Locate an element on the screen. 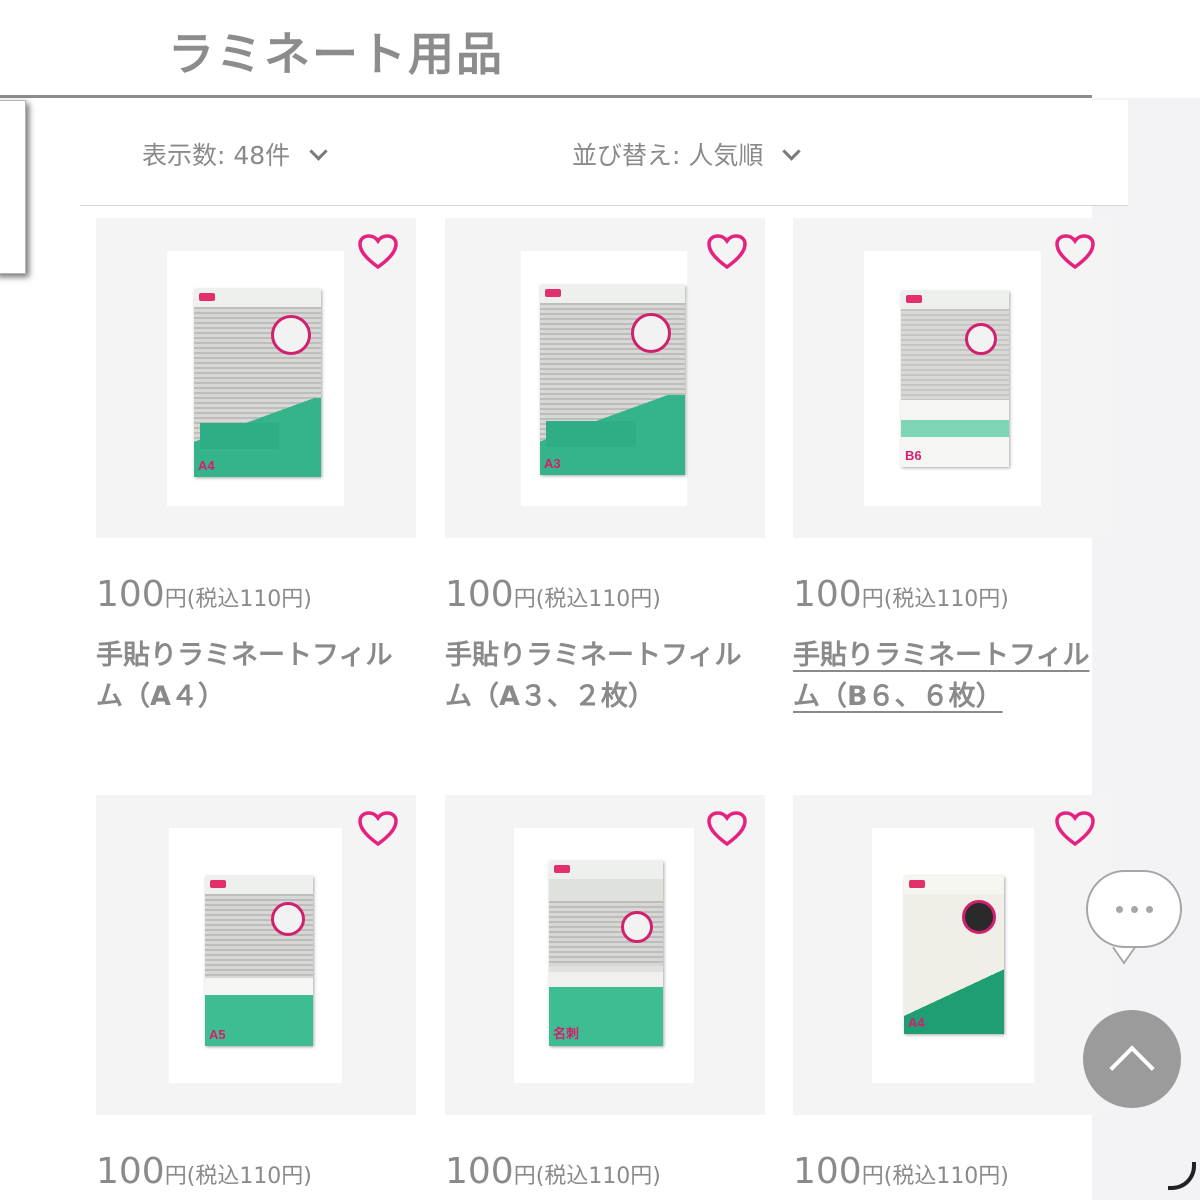 This screenshot has width=1200, height=1200. product-image: A3 is located at coordinates (604, 378).